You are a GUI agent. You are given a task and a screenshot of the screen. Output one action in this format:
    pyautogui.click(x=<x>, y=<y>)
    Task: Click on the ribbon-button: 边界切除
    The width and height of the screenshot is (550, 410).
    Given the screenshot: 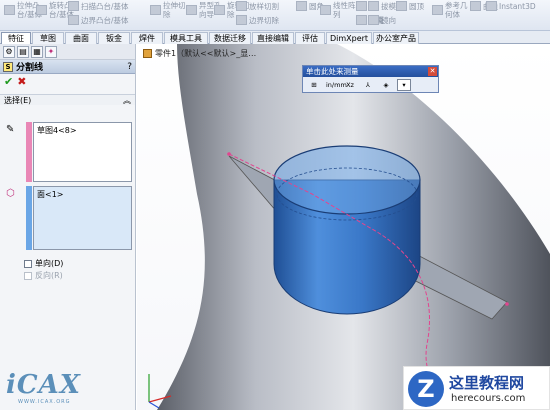 What is the action you would take?
    pyautogui.click(x=257, y=20)
    